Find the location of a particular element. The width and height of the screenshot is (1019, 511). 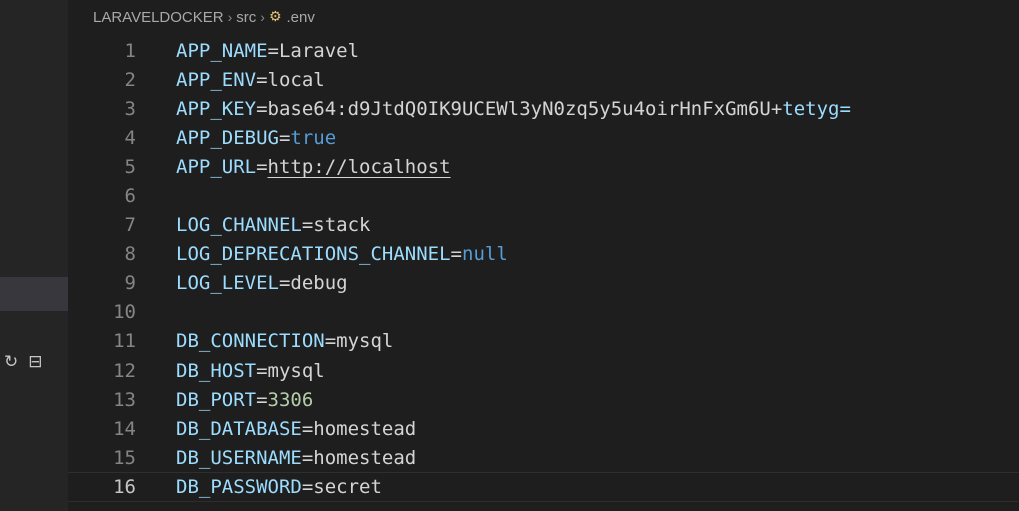

line-content: DB_CONNECTION=mysql is located at coordinates (284, 341).